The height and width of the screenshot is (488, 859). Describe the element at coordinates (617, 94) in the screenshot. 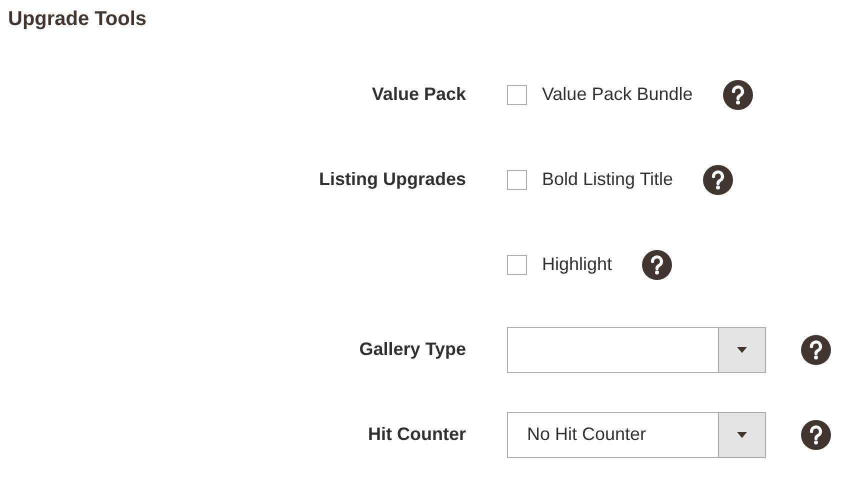

I see `checkbox-label: Value Pack Bundle` at that location.